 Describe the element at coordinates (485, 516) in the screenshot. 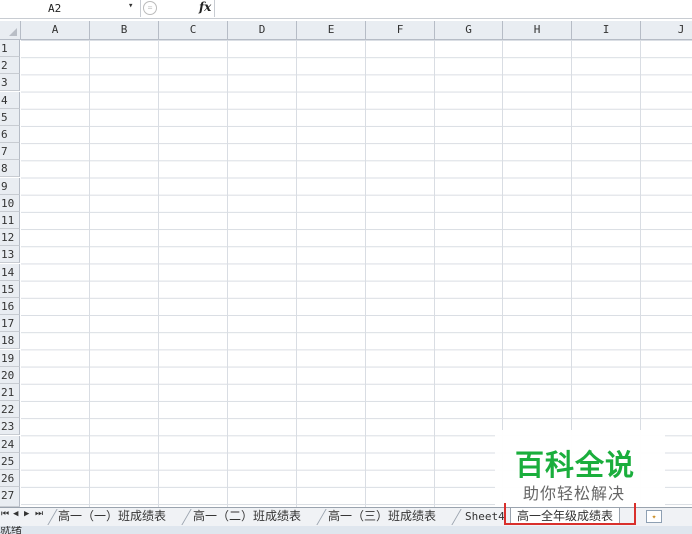

I see `tab-sheet4: Sheet4` at that location.